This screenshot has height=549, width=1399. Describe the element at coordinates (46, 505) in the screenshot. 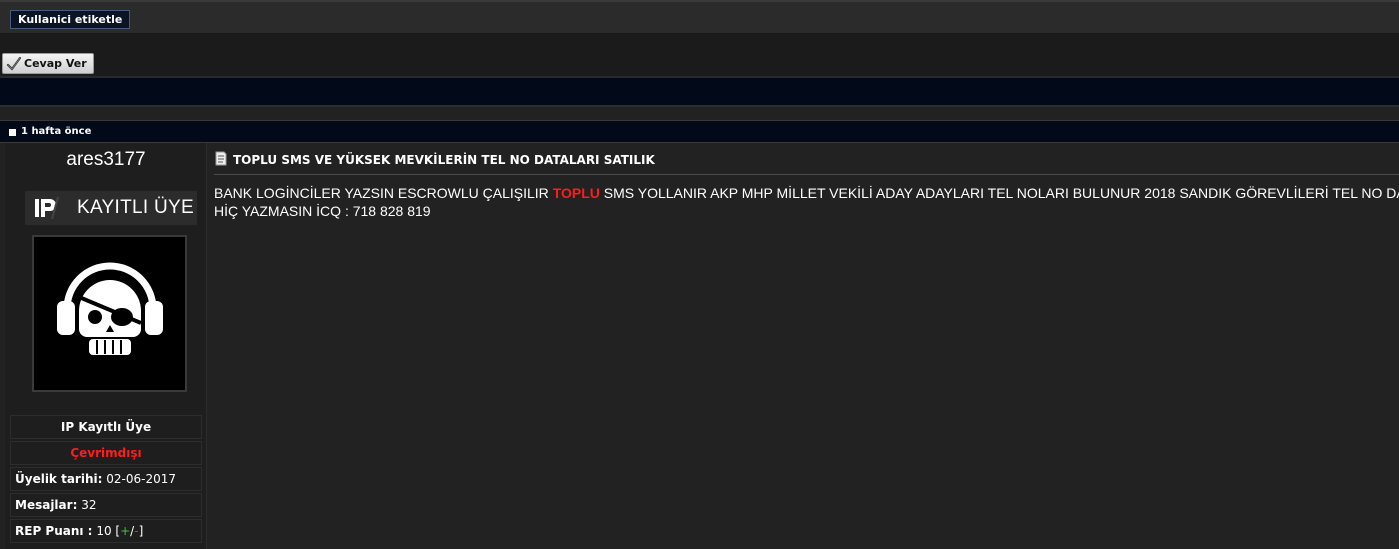

I see `messages-label: Mesajlar:` at that location.